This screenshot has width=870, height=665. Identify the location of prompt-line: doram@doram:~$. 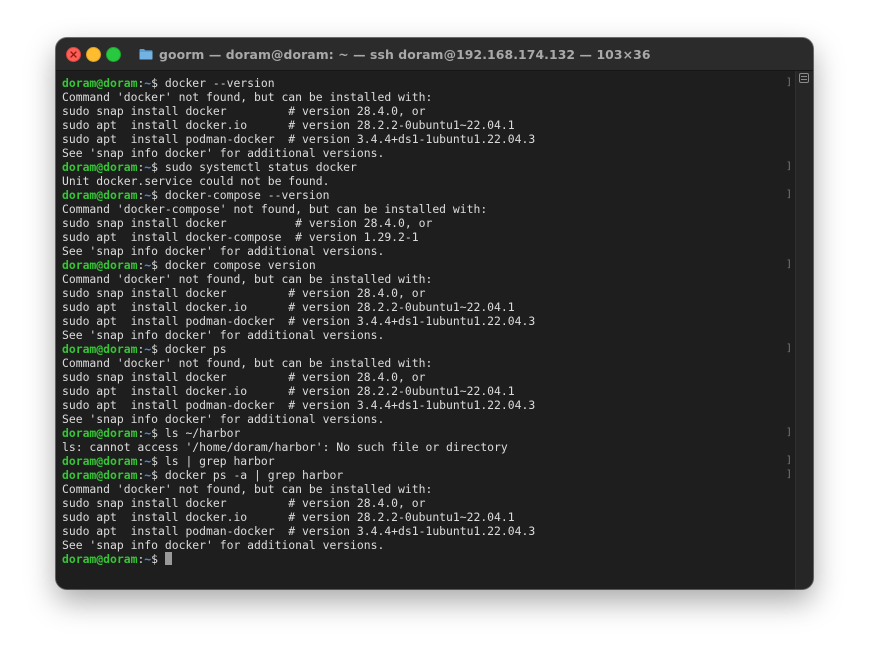
(298, 559).